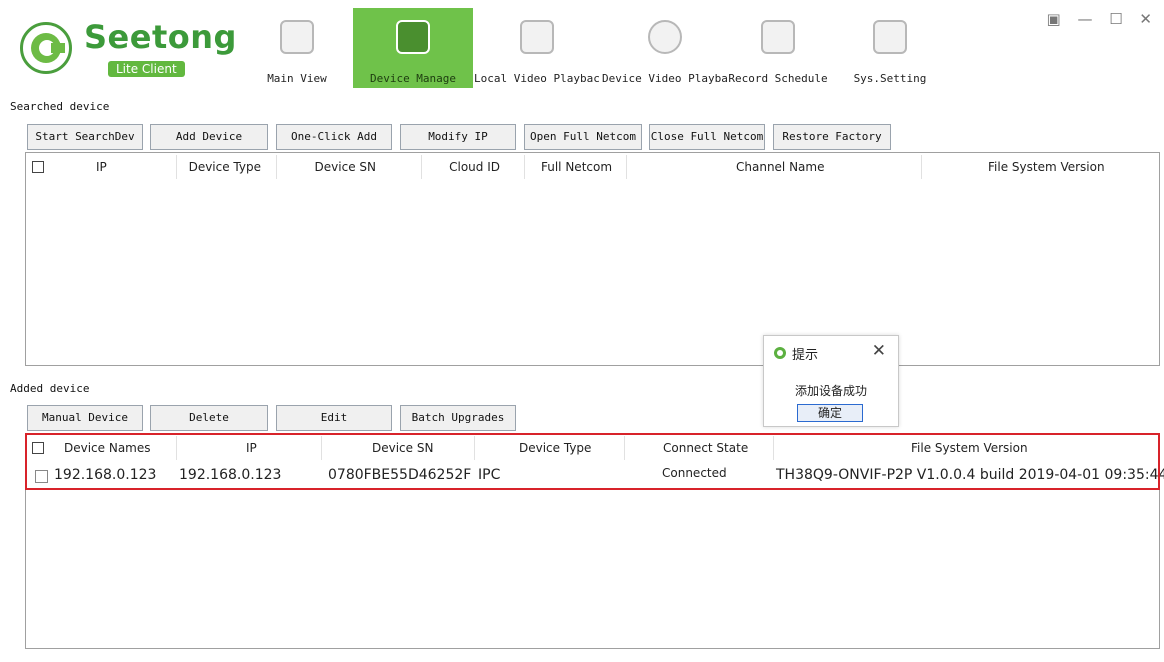 Image resolution: width=1164 pixels, height=662 pixels. What do you see at coordinates (413, 37) in the screenshot?
I see `device-manage-icon` at bounding box center [413, 37].